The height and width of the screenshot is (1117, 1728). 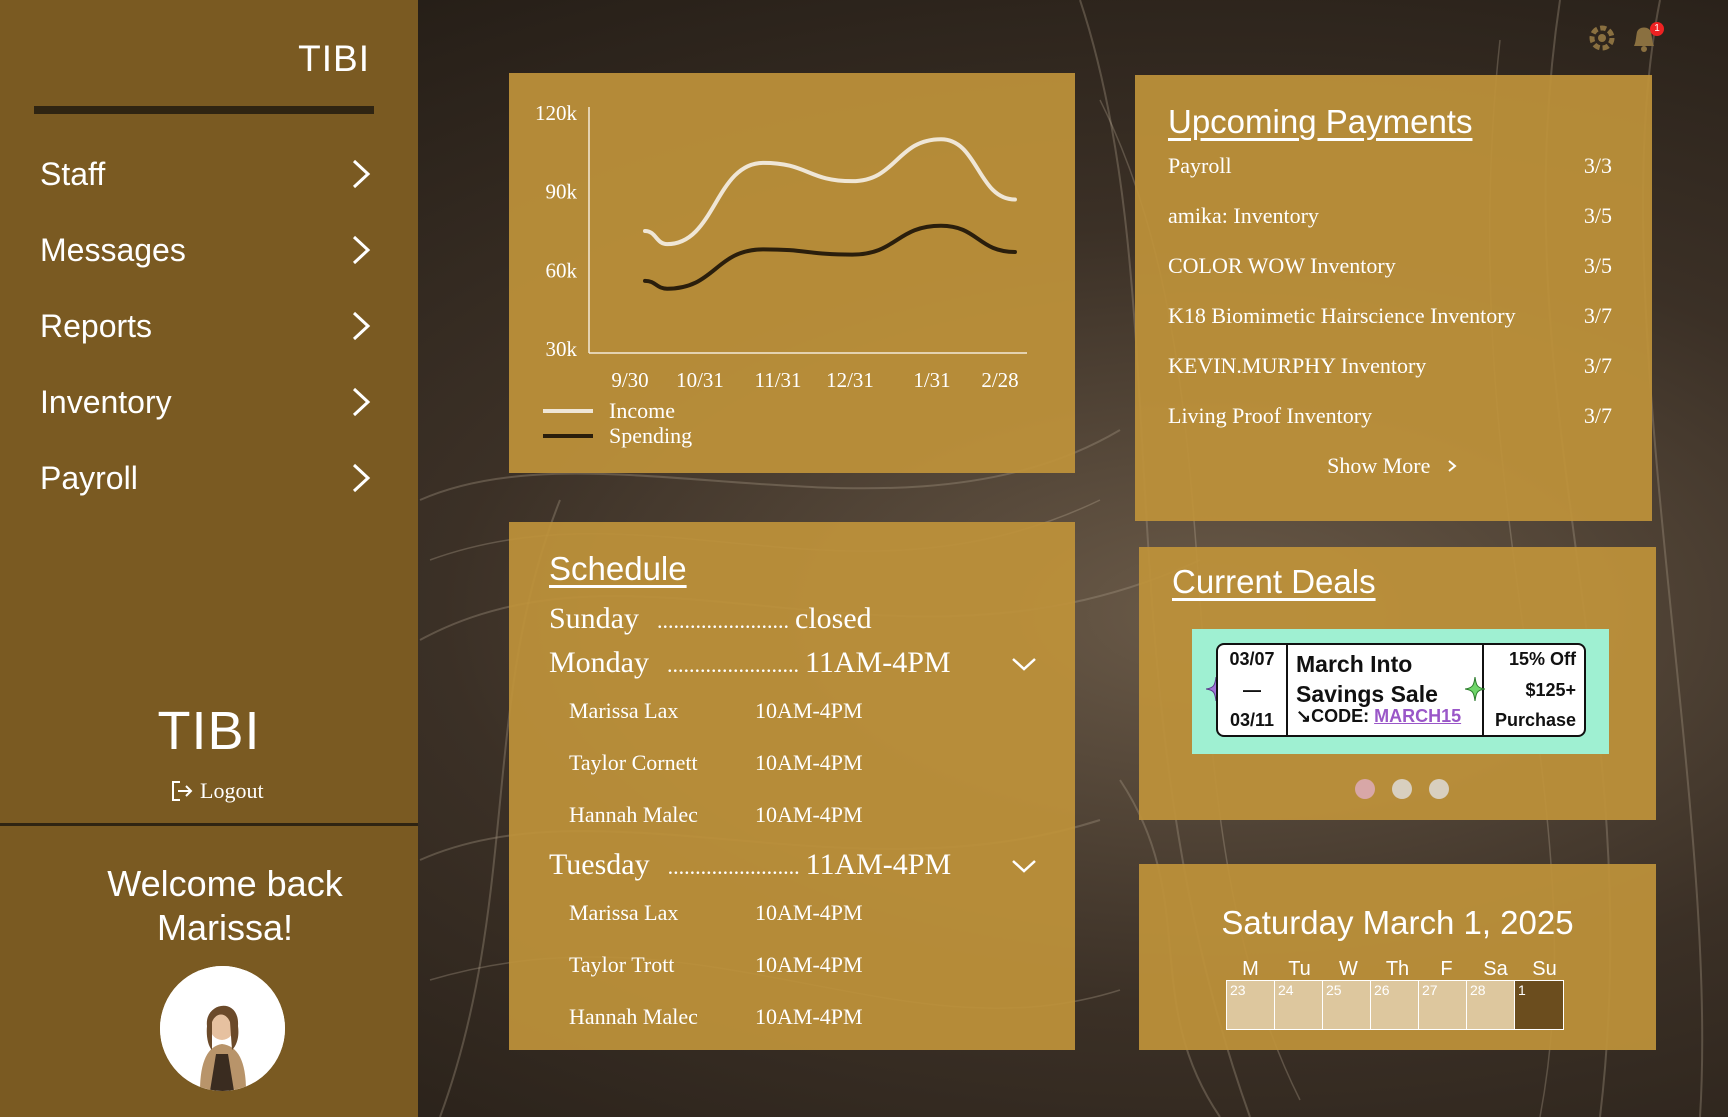 I want to click on payment-name: COLOR WOW Inventory, so click(x=1282, y=265).